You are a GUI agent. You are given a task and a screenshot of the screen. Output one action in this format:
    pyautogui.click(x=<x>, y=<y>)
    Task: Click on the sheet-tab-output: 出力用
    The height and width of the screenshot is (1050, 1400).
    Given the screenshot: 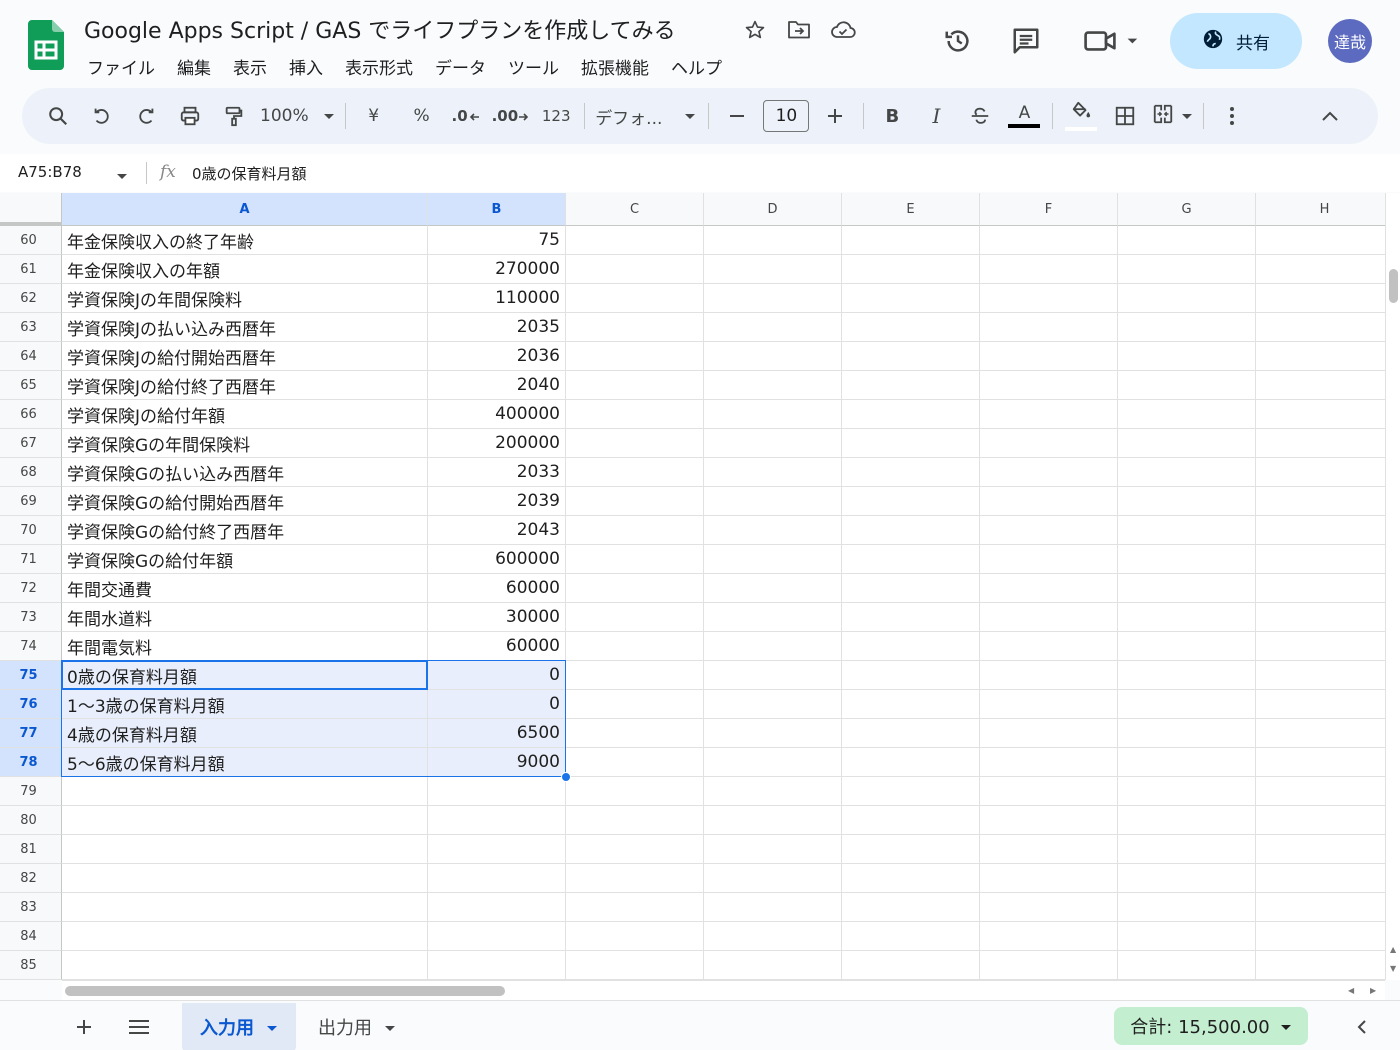 What is the action you would take?
    pyautogui.click(x=357, y=1026)
    